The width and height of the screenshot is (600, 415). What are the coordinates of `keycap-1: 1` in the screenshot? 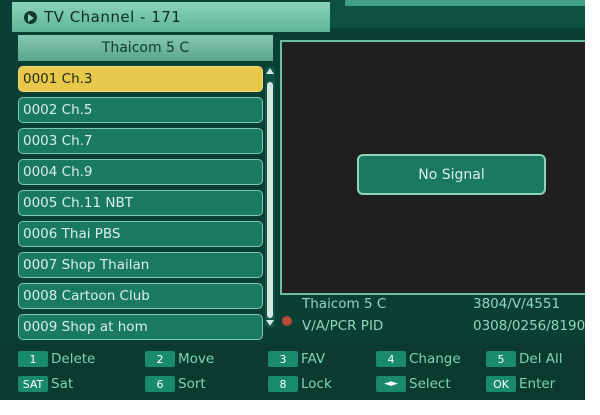 It's located at (33, 359).